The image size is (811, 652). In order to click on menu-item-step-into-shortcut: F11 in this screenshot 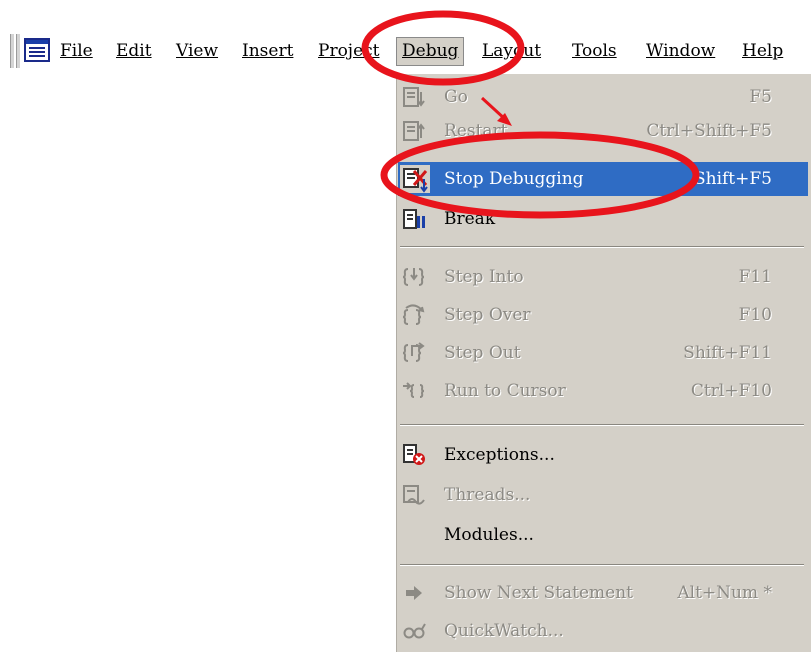, I will do `click(755, 277)`.